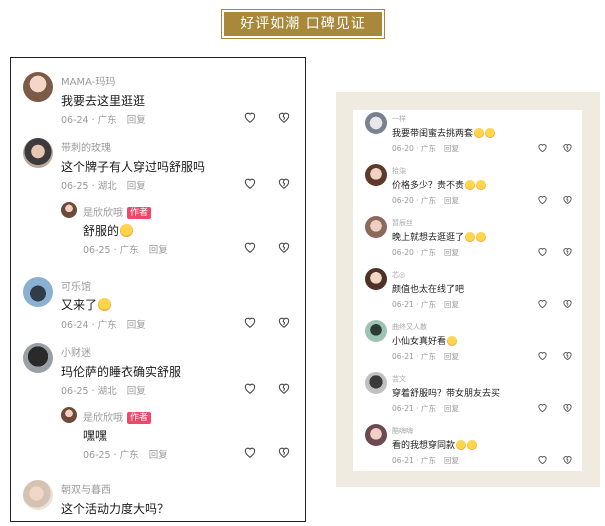 The image size is (605, 526). Describe the element at coordinates (133, 167) in the screenshot. I see `comment-text: 这个牌子有人穿过吗舒服吗` at that location.